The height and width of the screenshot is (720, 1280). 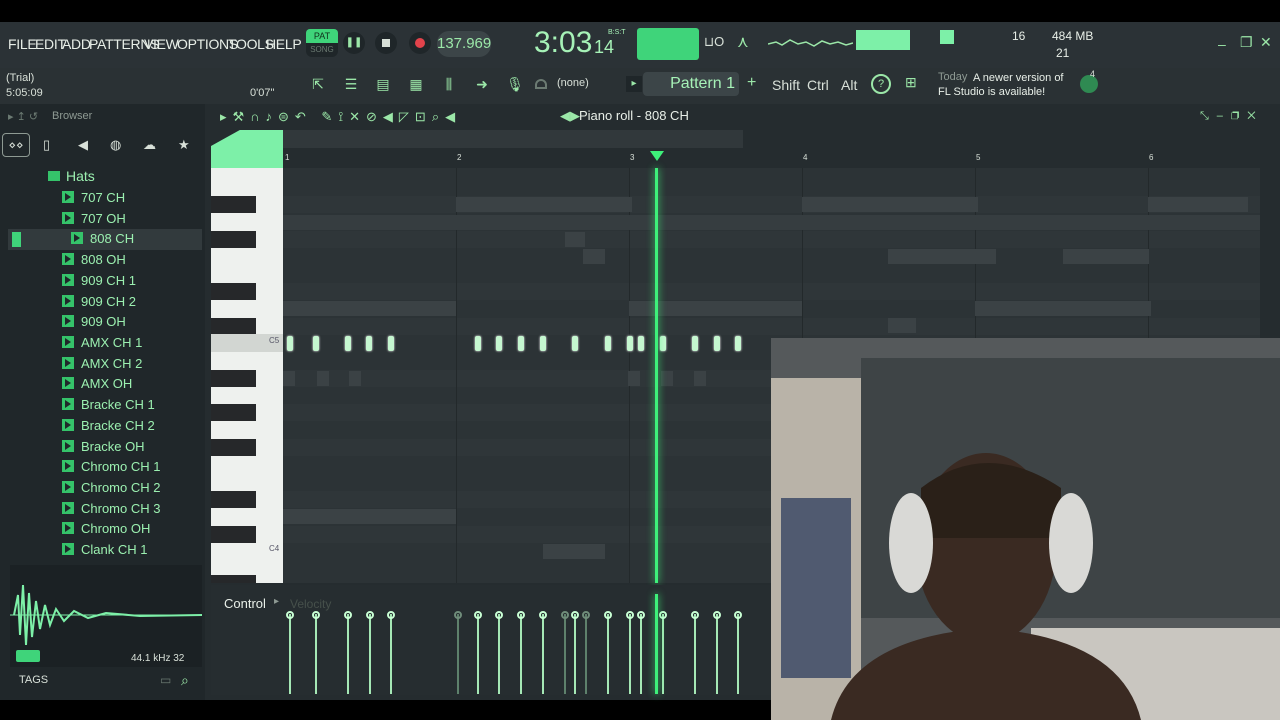 I want to click on browser-item: 909 CH 1, so click(x=99, y=283).